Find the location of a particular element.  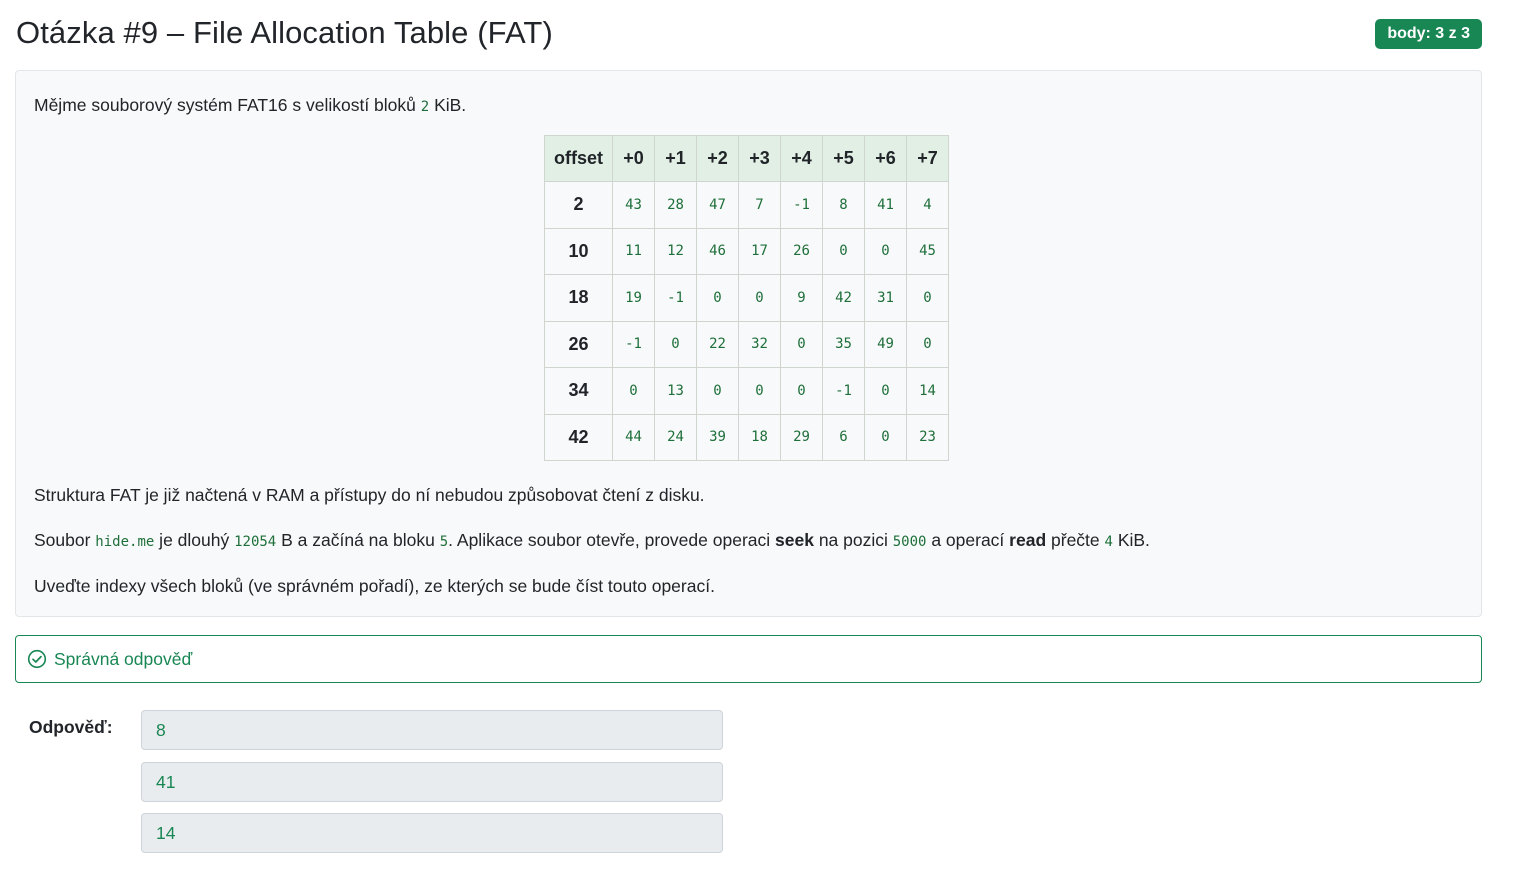

file-name: hide.me is located at coordinates (125, 542).